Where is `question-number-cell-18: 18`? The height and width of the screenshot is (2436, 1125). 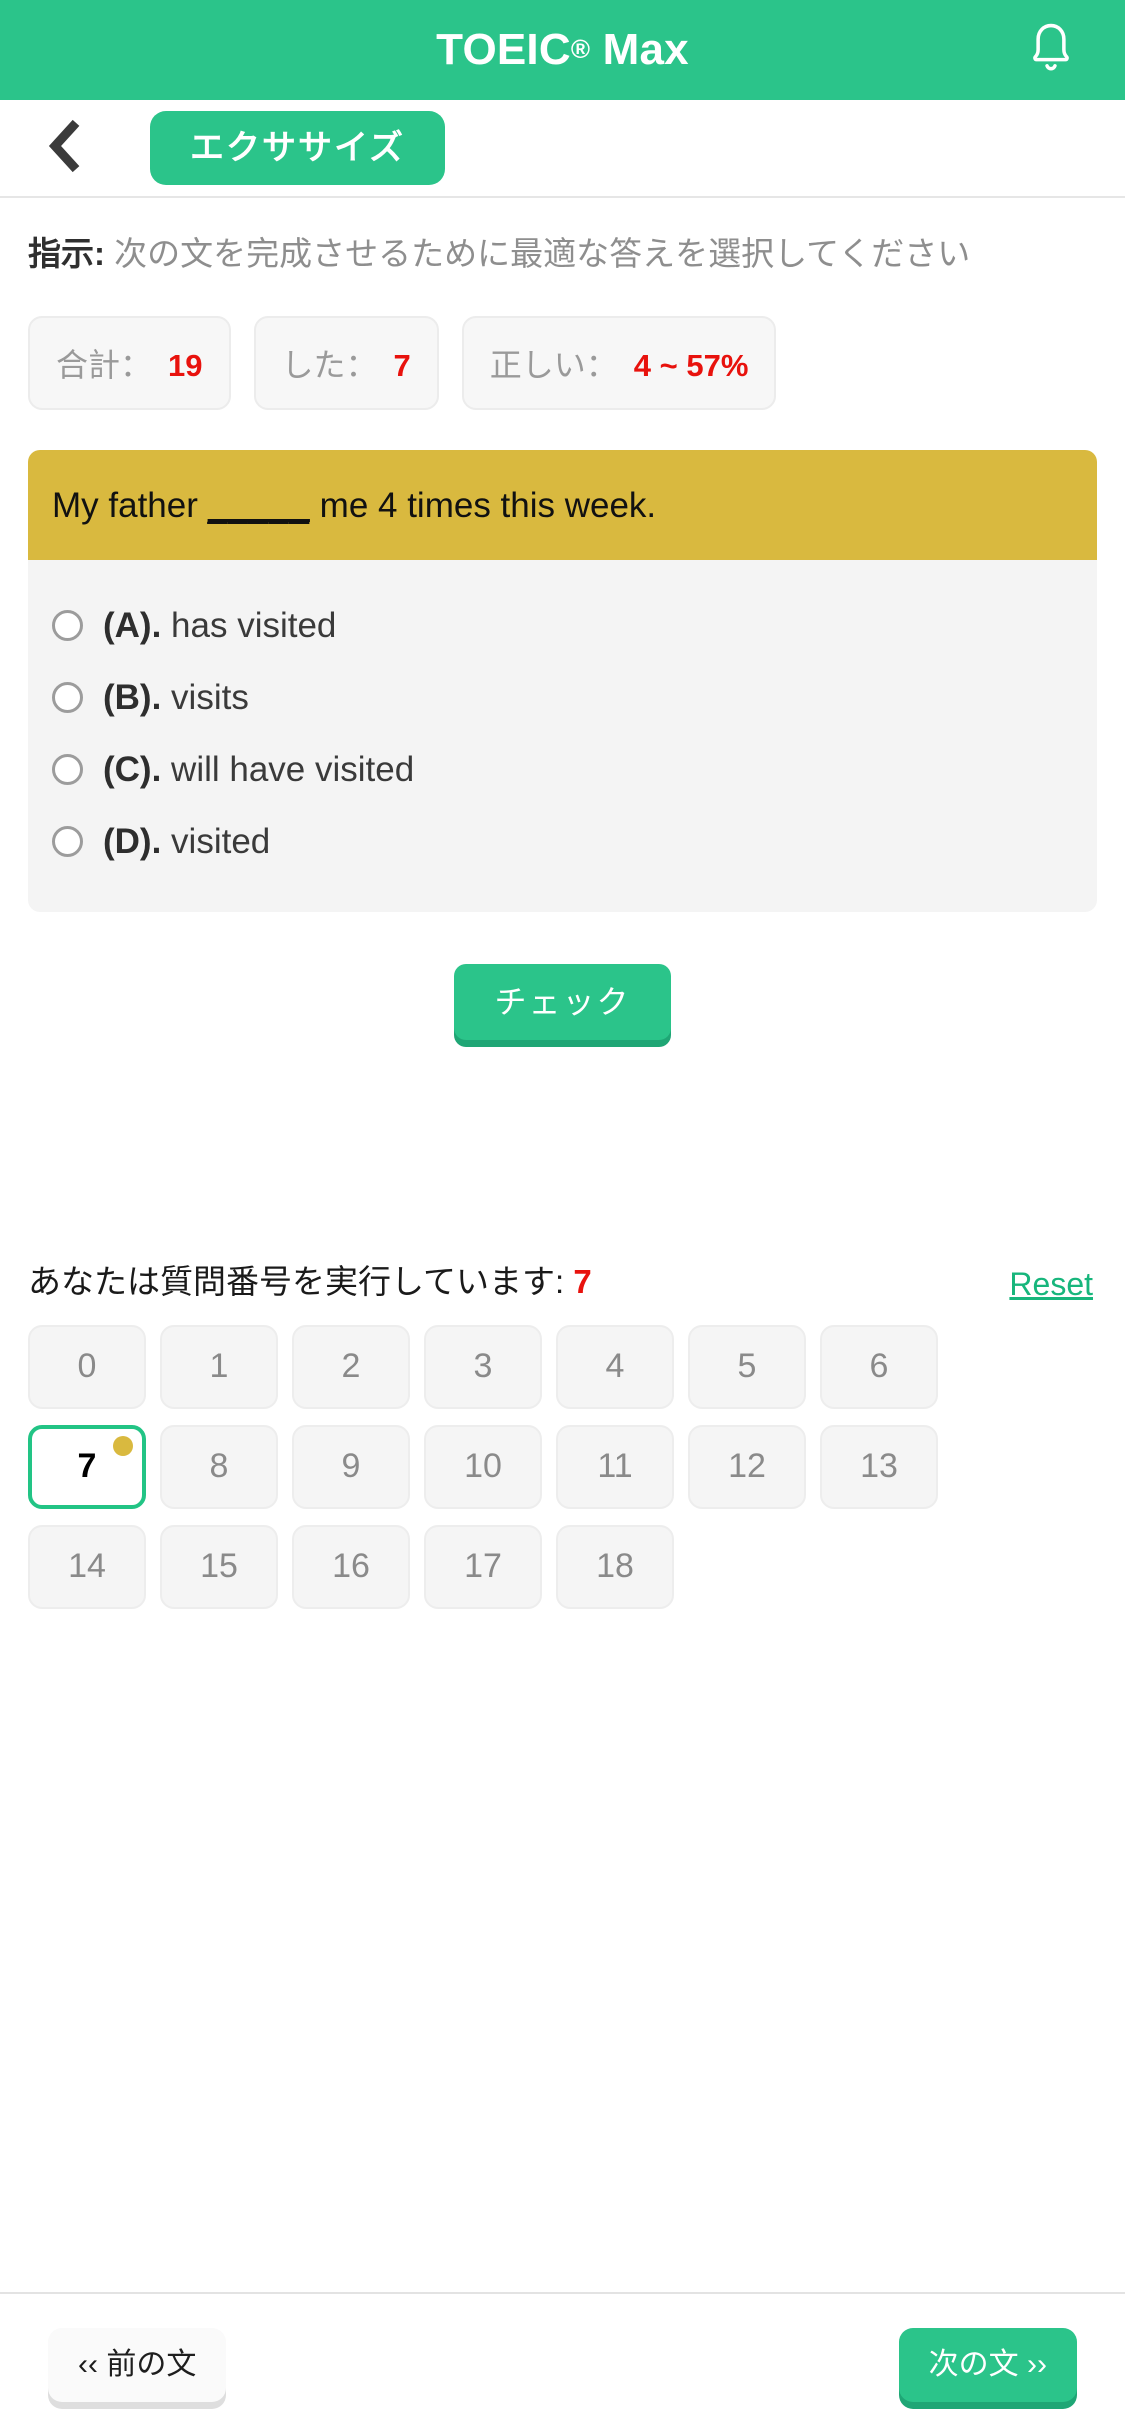 question-number-cell-18: 18 is located at coordinates (615, 1566).